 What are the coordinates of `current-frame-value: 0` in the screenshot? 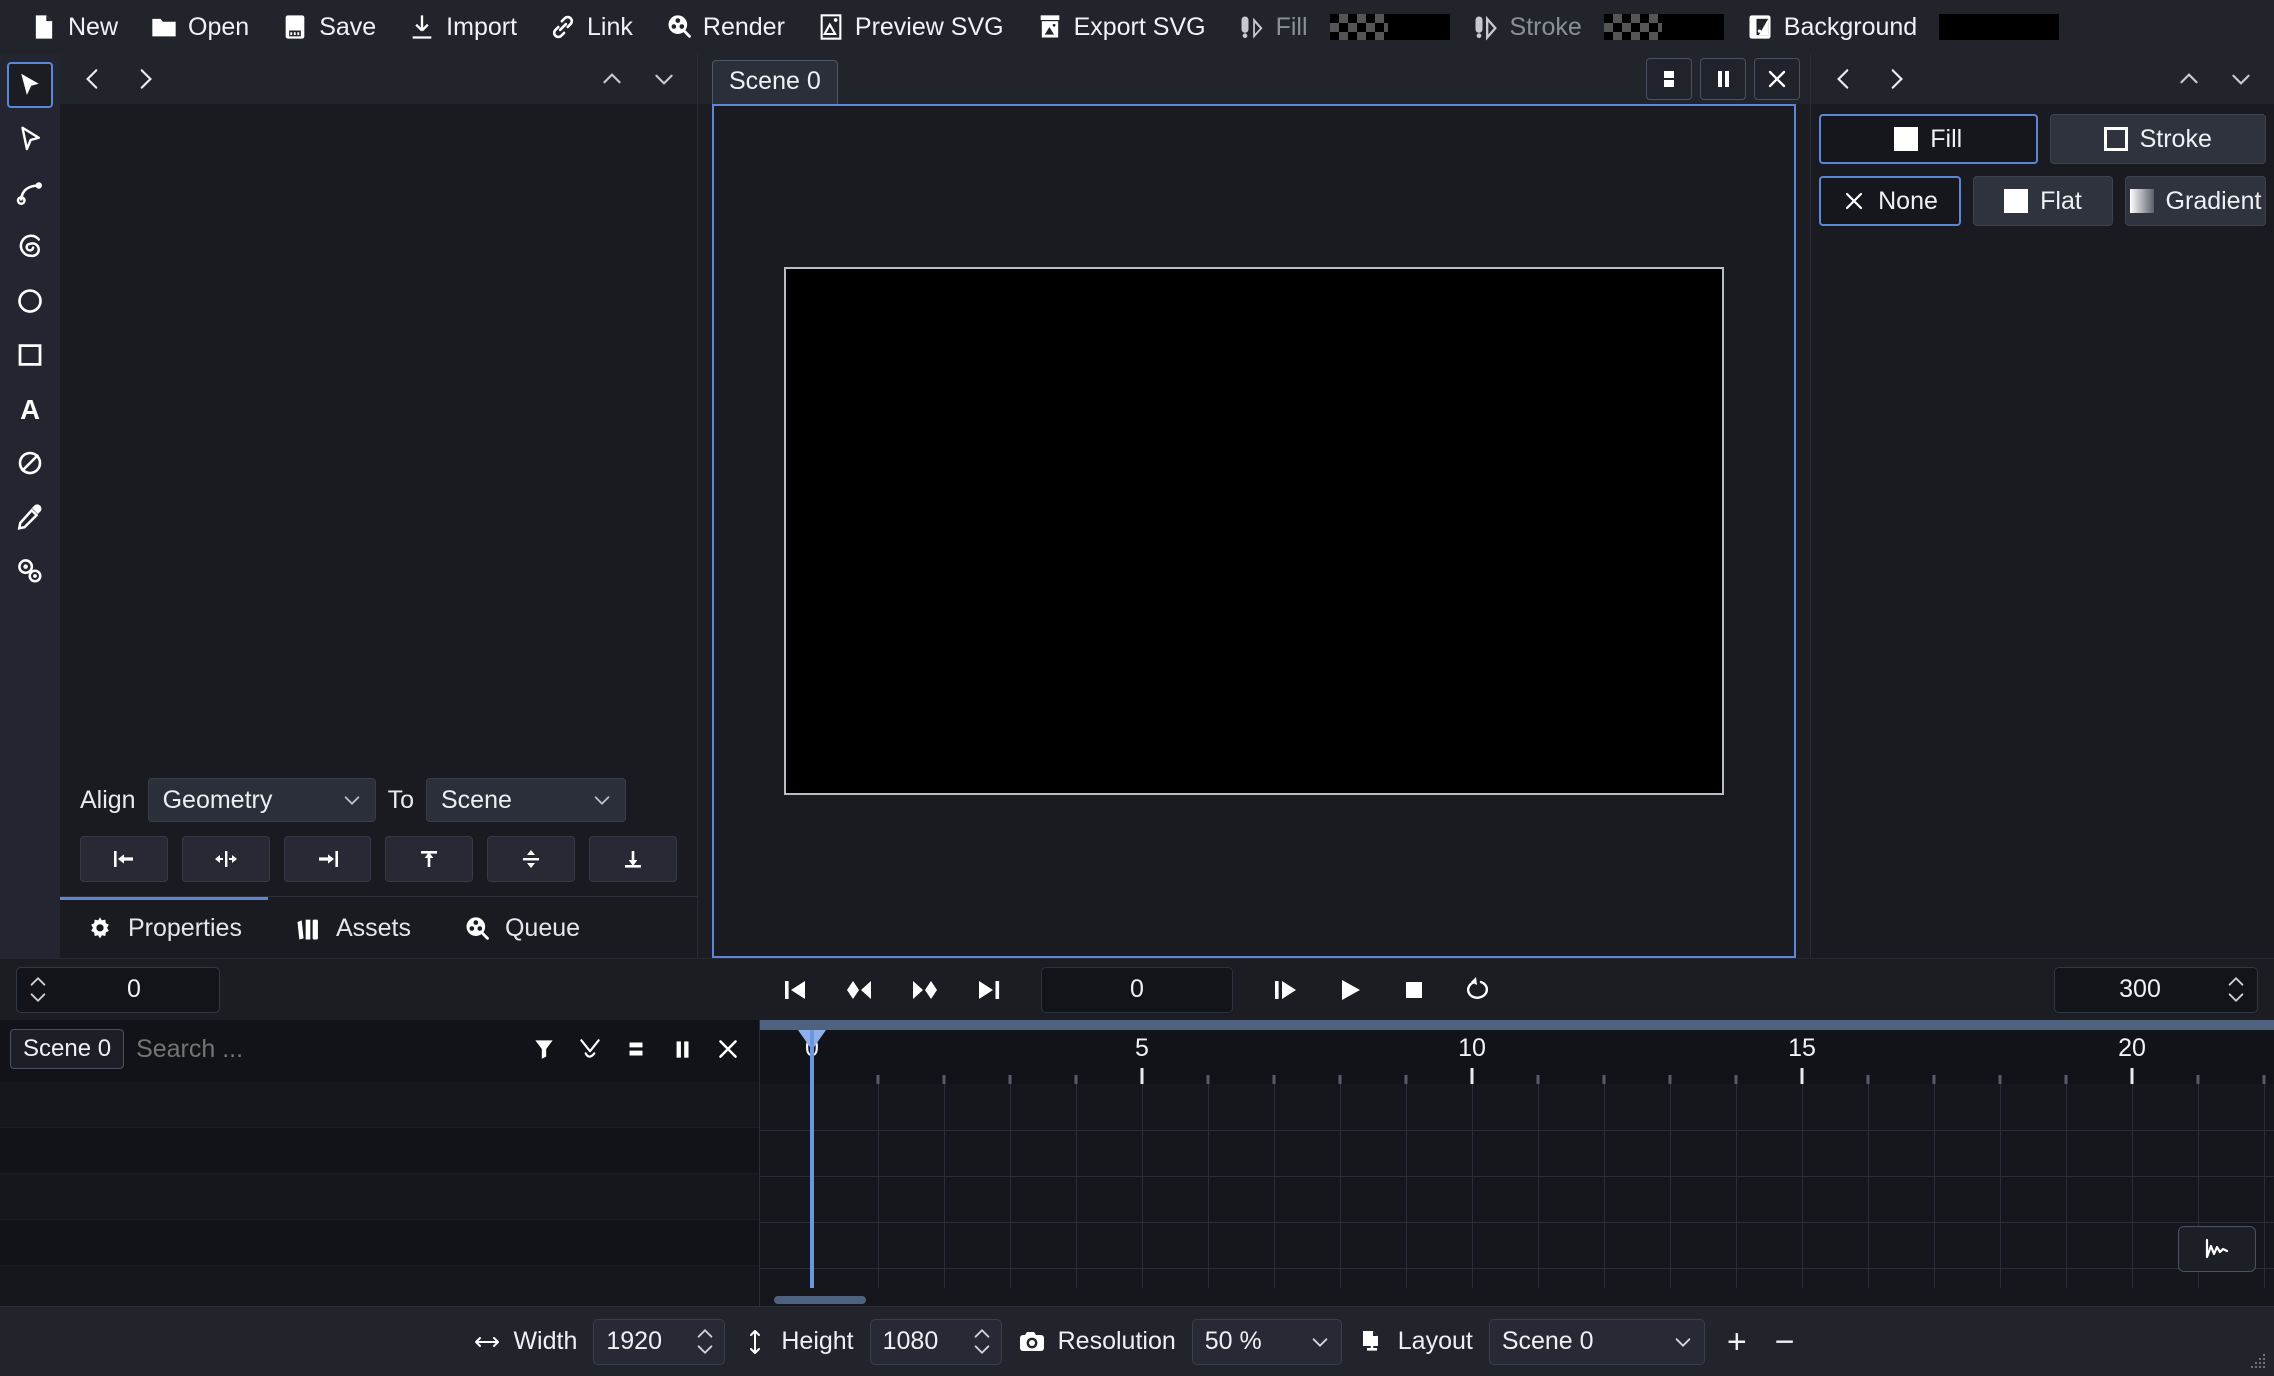 It's located at (1137, 989).